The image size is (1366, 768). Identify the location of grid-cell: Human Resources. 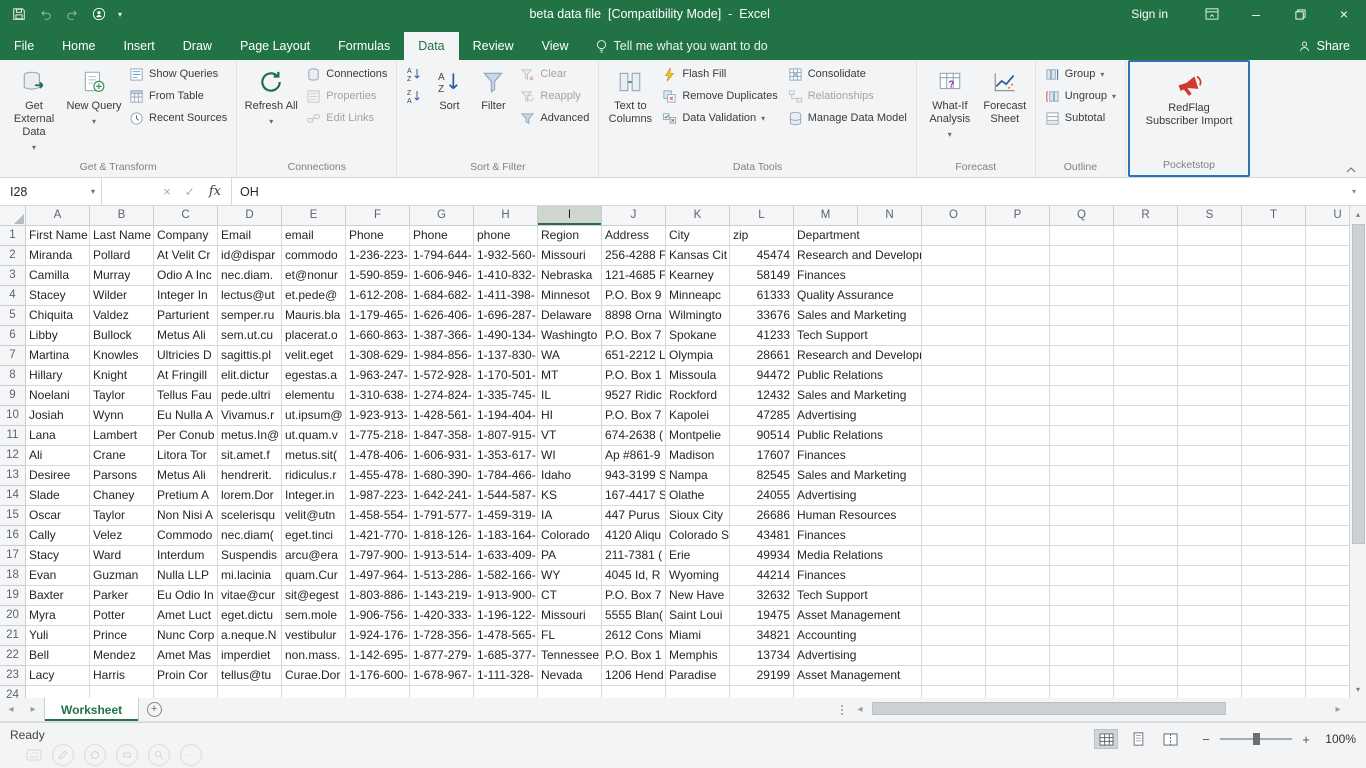
(858, 516).